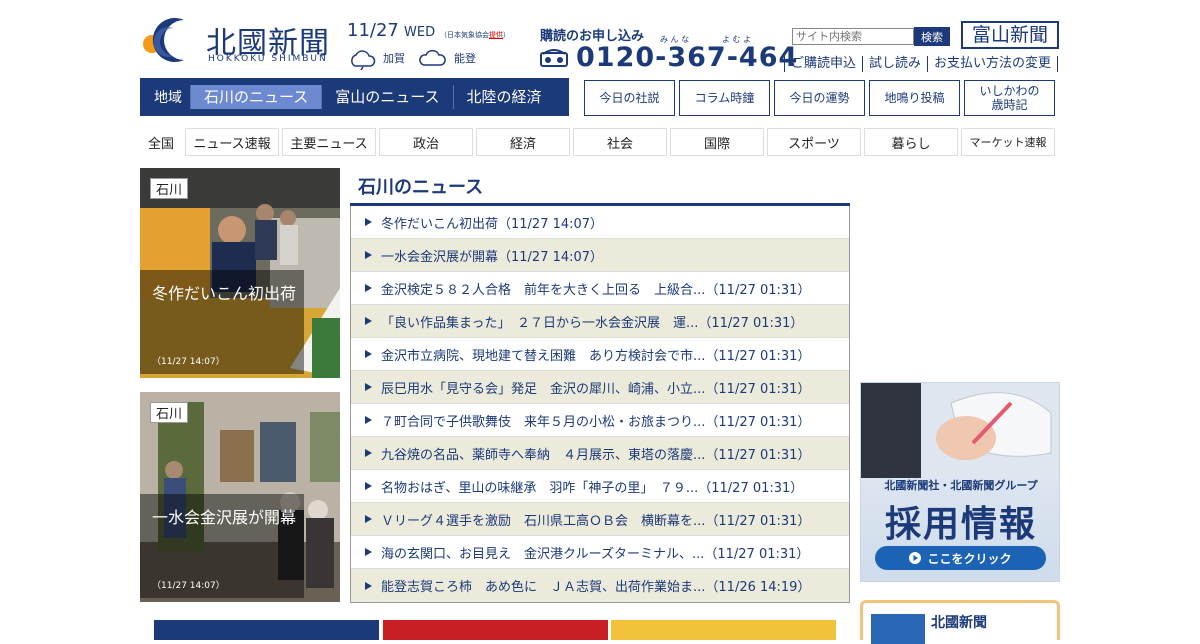  What do you see at coordinates (914, 98) in the screenshot?
I see `reader-post-button: 地鳴り投稿` at bounding box center [914, 98].